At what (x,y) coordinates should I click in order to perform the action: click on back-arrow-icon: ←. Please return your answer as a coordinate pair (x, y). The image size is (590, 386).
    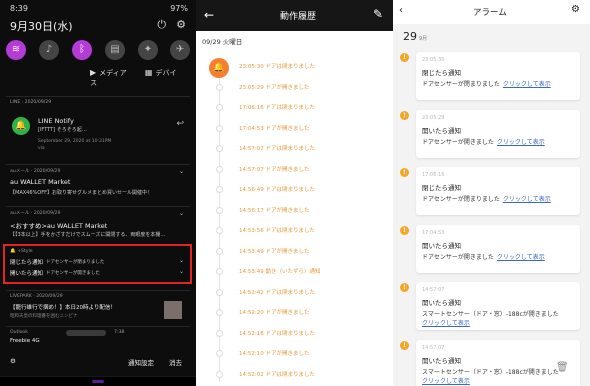
    Looking at the image, I should click on (209, 15).